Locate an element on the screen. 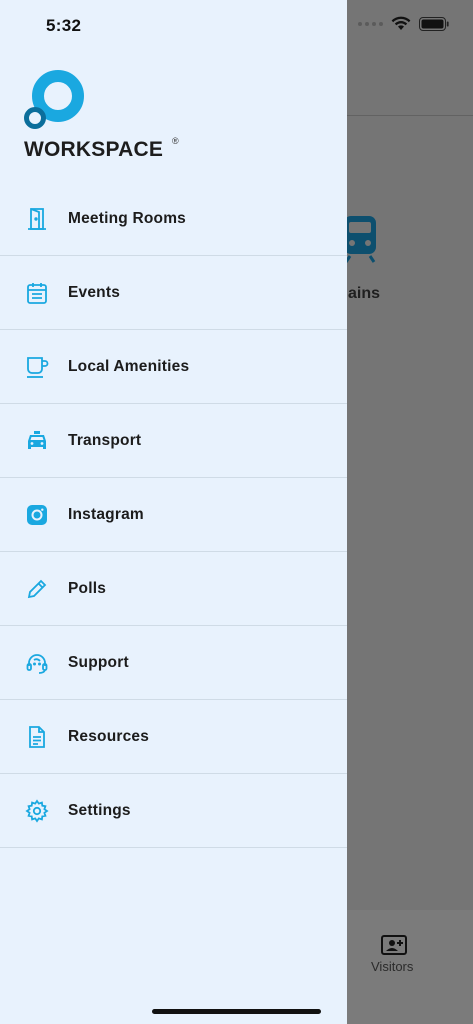 The width and height of the screenshot is (473, 1024). home-indicator is located at coordinates (236, 1011).